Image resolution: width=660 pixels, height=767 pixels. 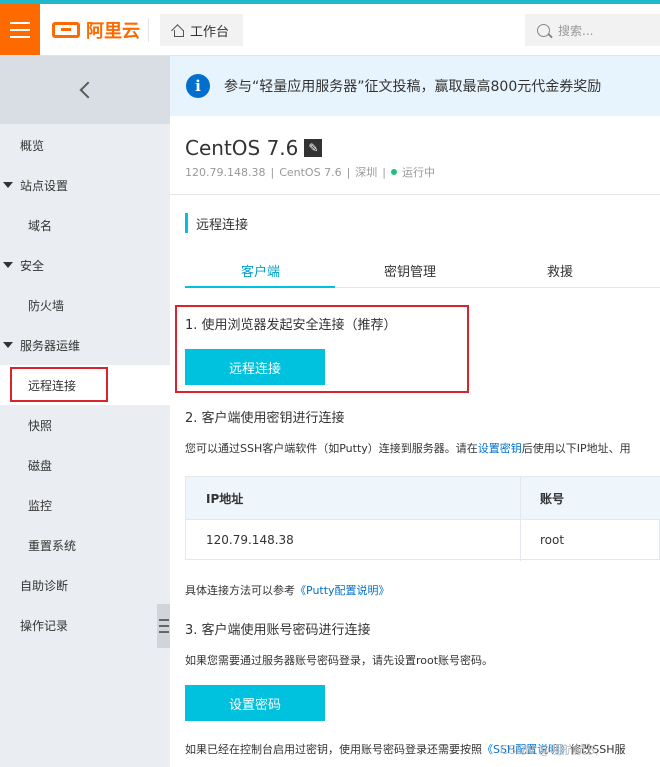 I want to click on tab-bar: 客户端 密钥管理 救援, so click(x=422, y=270).